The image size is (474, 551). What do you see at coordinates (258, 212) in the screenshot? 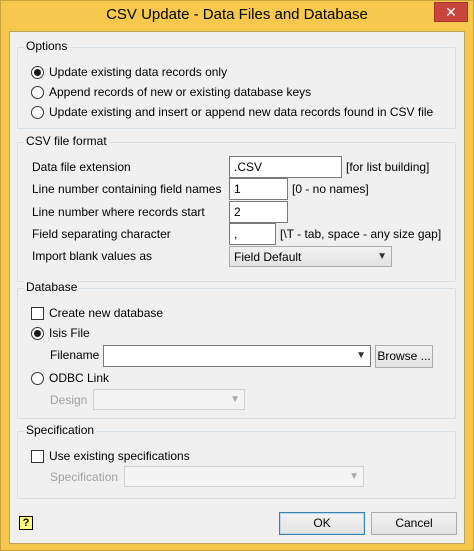
I see `records-start-input: 2` at bounding box center [258, 212].